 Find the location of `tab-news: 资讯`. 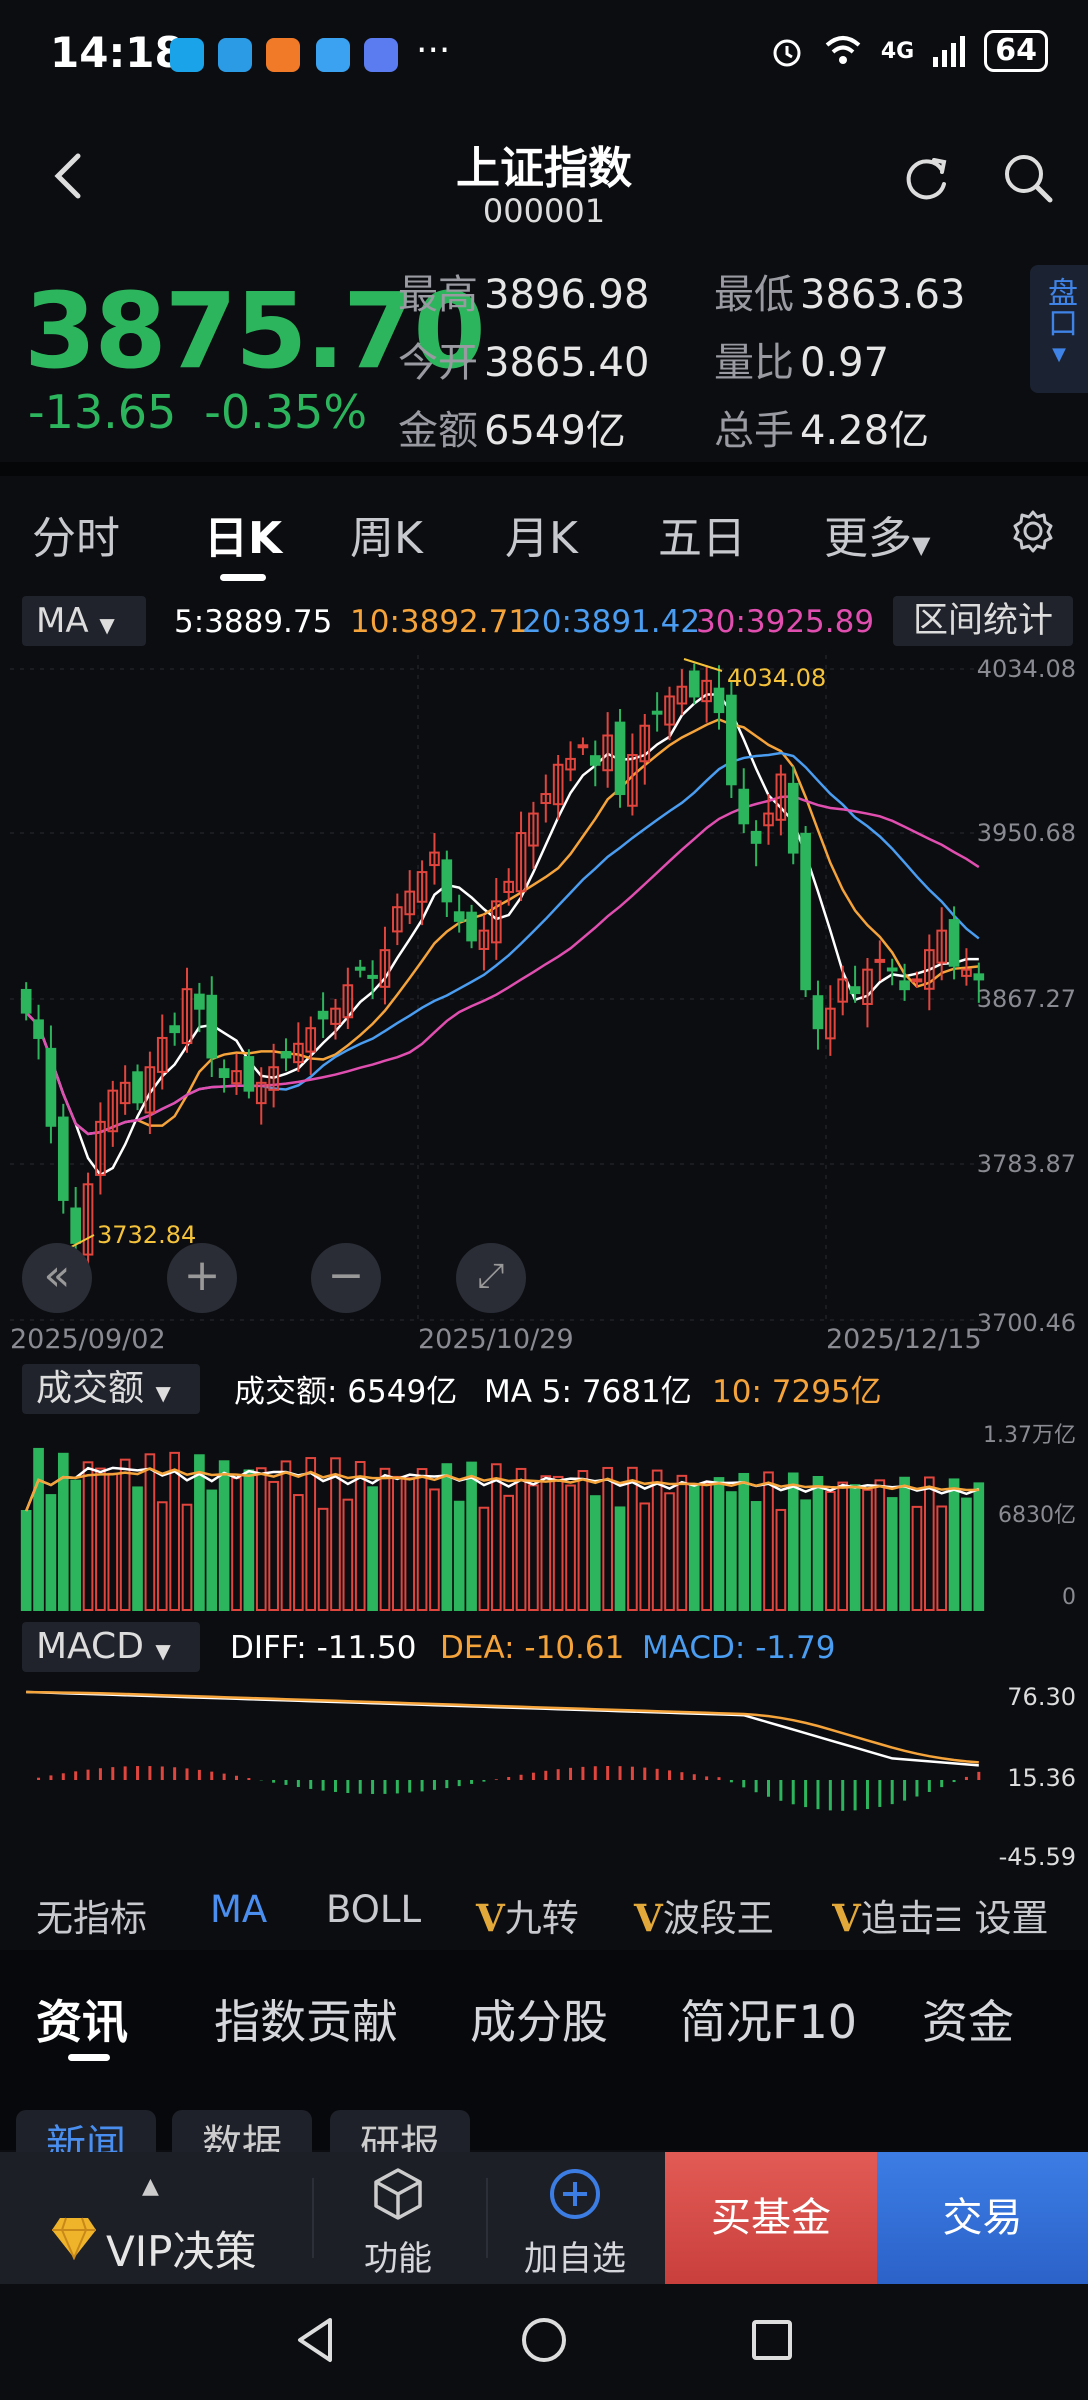

tab-news: 资讯 is located at coordinates (82, 2019).